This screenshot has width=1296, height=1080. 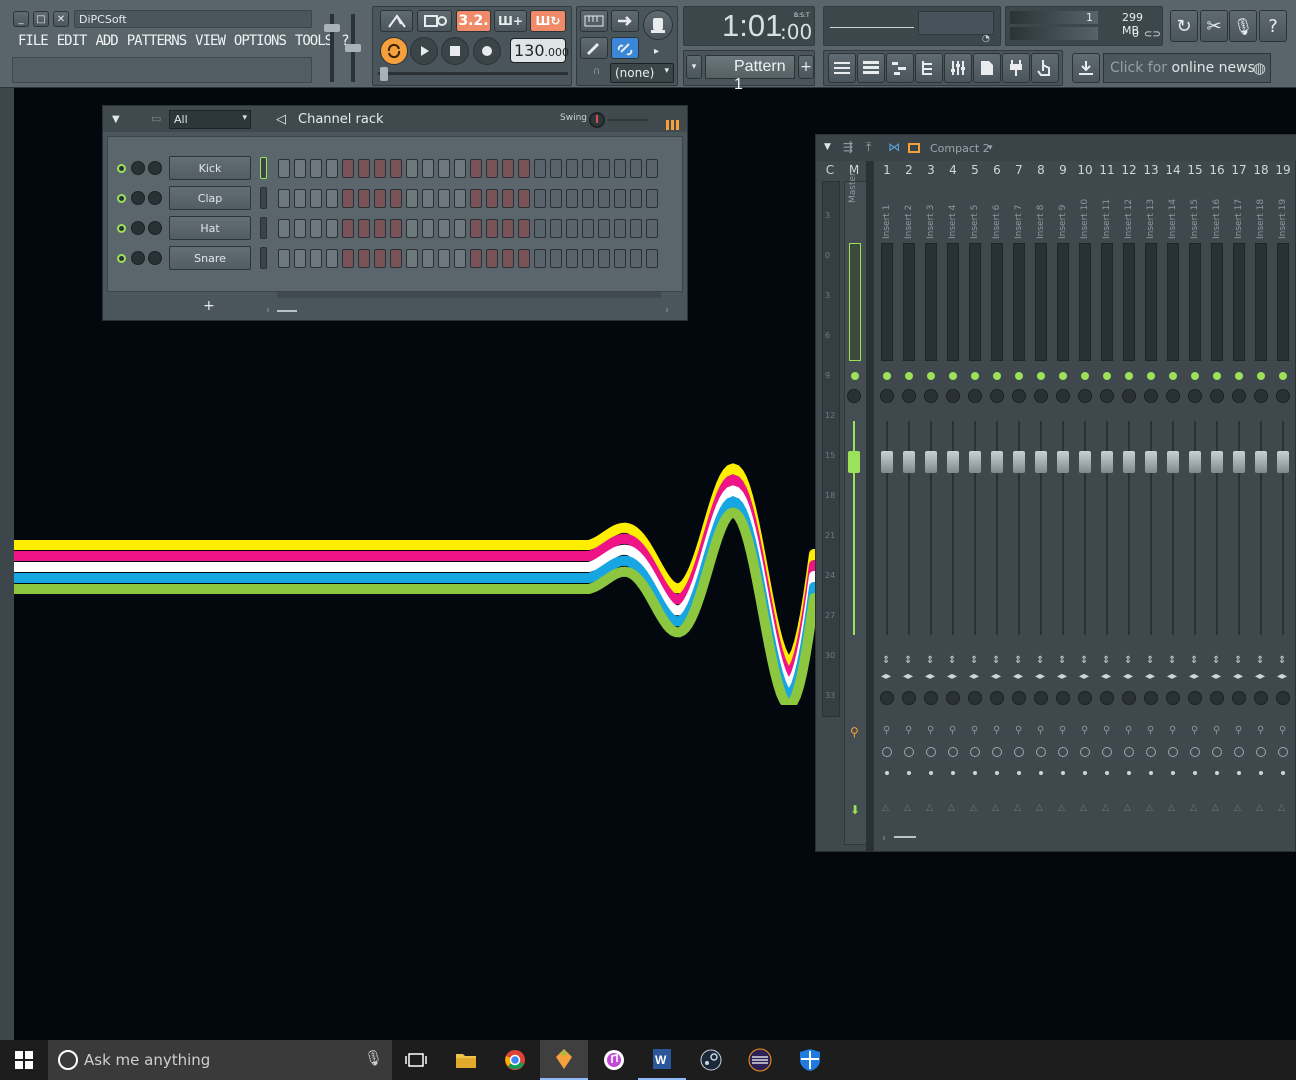 I want to click on play-button, so click(x=424, y=51).